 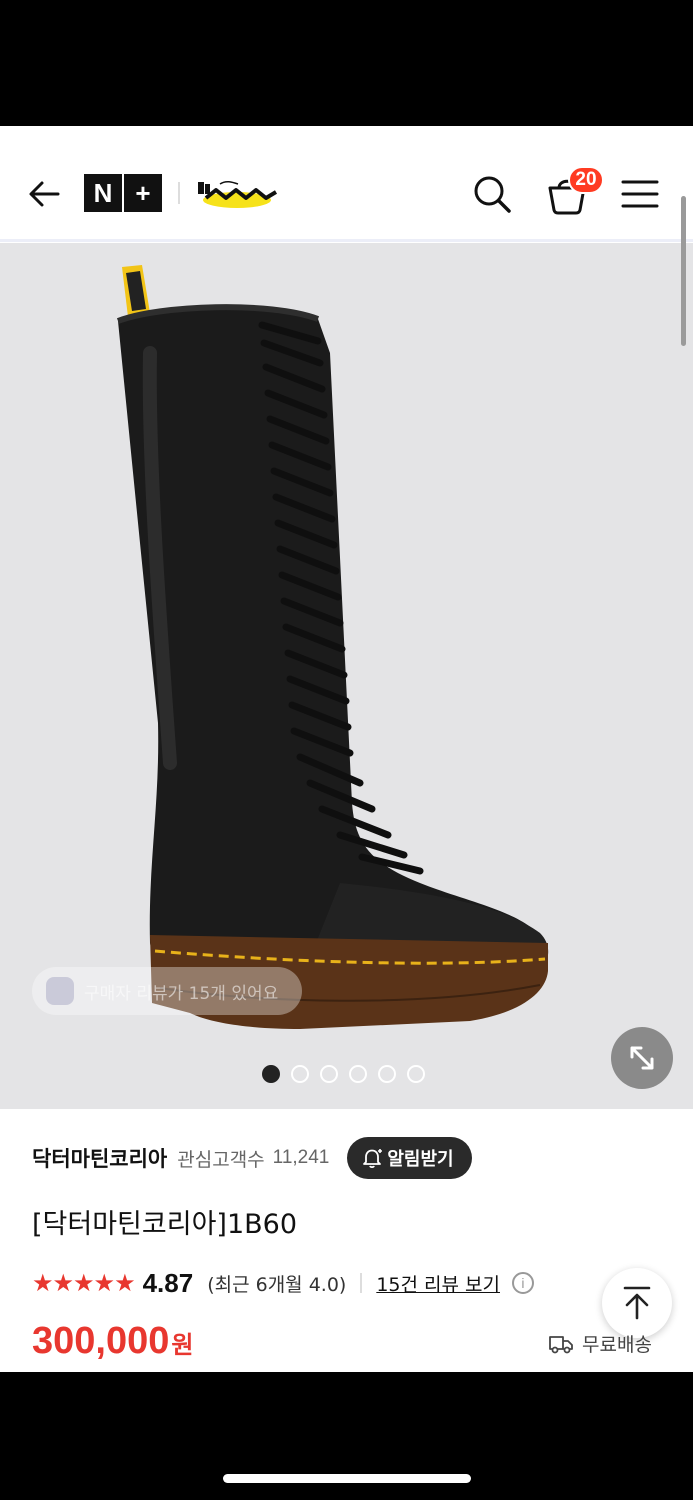 I want to click on watchers-count: 11,241, so click(x=301, y=1157).